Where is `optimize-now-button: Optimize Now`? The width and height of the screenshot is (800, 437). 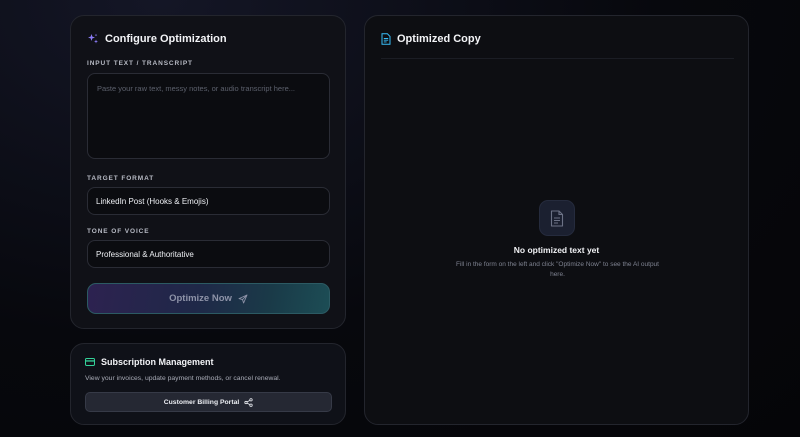
optimize-now-button: Optimize Now is located at coordinates (208, 298).